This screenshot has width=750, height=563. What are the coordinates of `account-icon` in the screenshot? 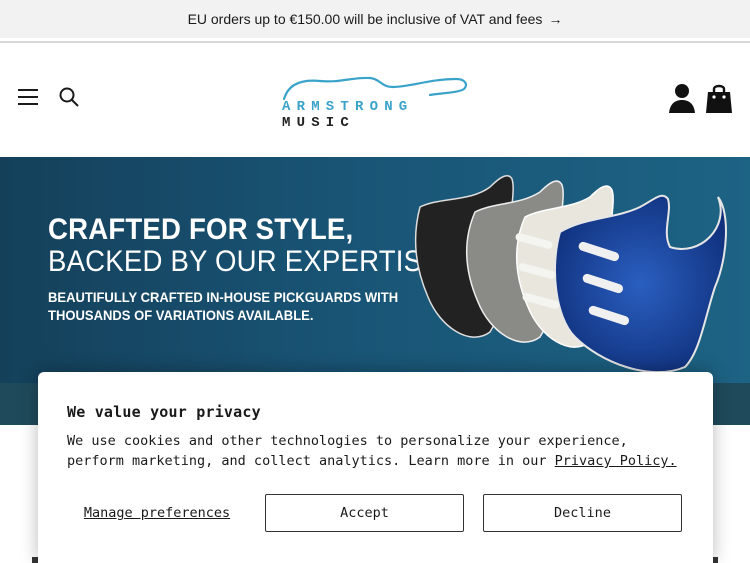 It's located at (682, 98).